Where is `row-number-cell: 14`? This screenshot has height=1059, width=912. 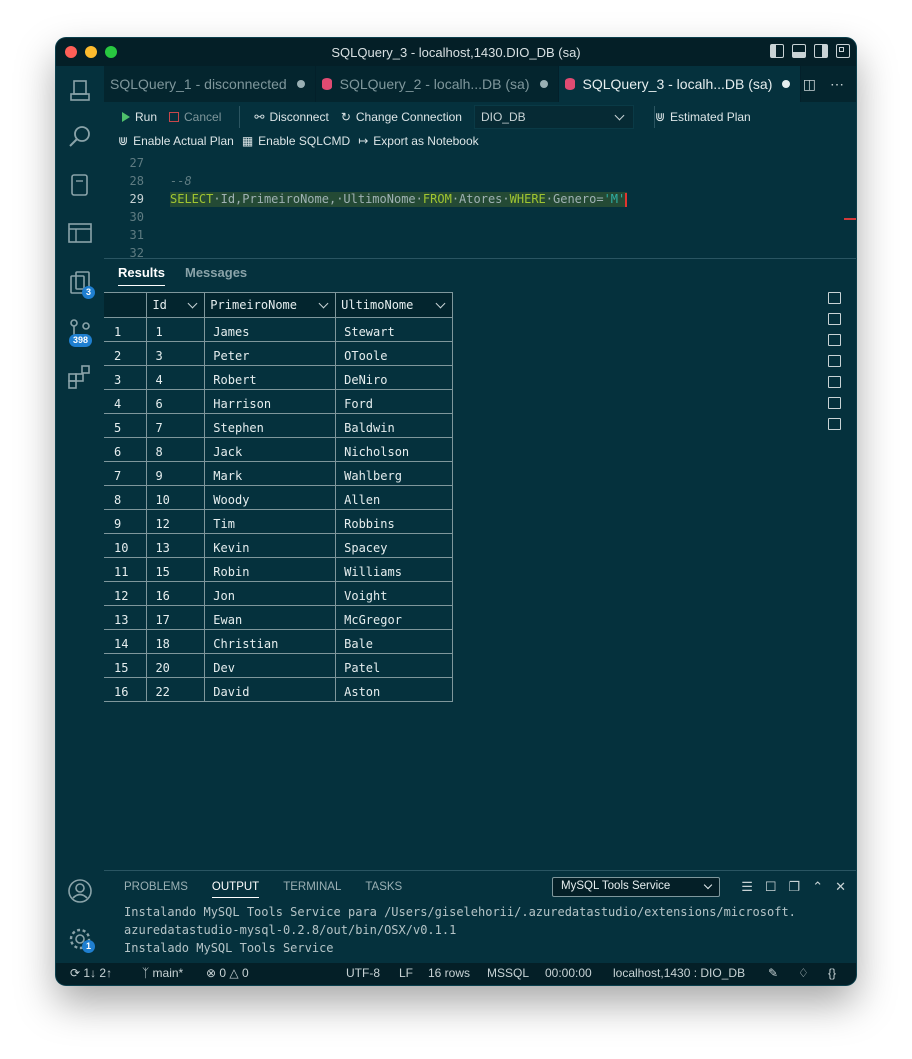 row-number-cell: 14 is located at coordinates (126, 641).